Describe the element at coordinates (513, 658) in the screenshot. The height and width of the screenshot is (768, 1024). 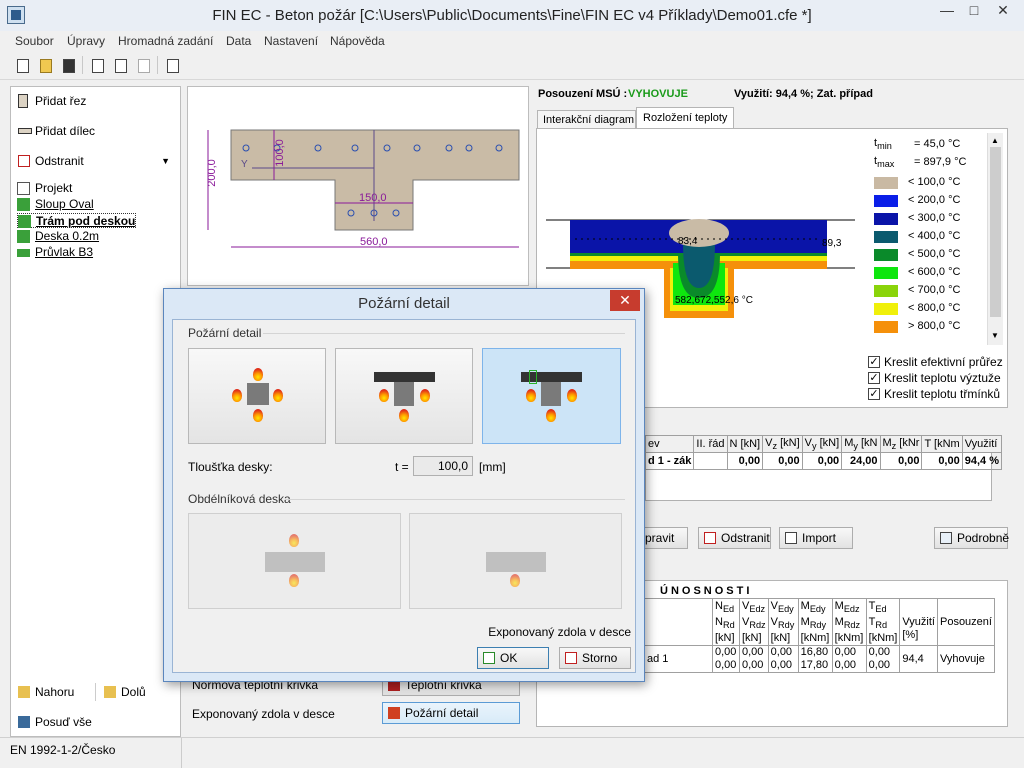
I see `ok-button: OK` at that location.